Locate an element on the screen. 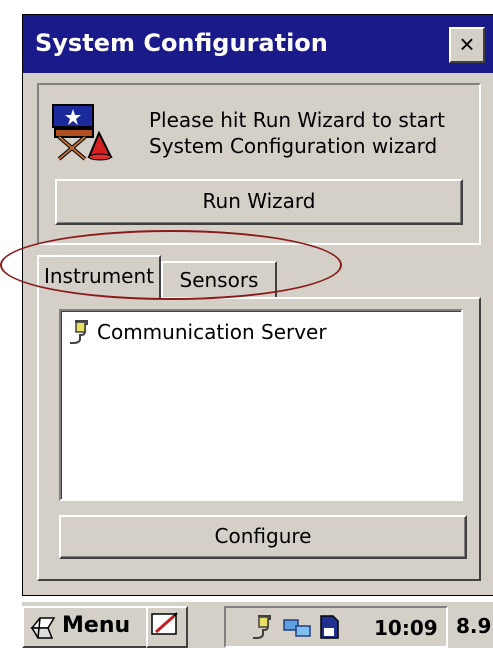 This screenshot has height=648, width=493. tab-sensors: Sensors is located at coordinates (219, 280).